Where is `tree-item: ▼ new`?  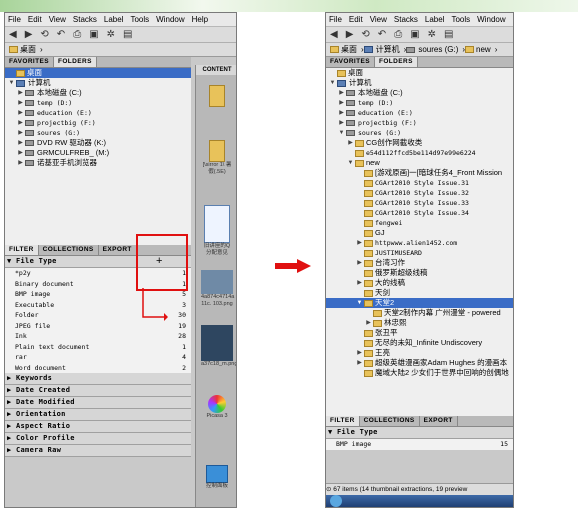
tree-item: ▼ new is located at coordinates (419, 163).